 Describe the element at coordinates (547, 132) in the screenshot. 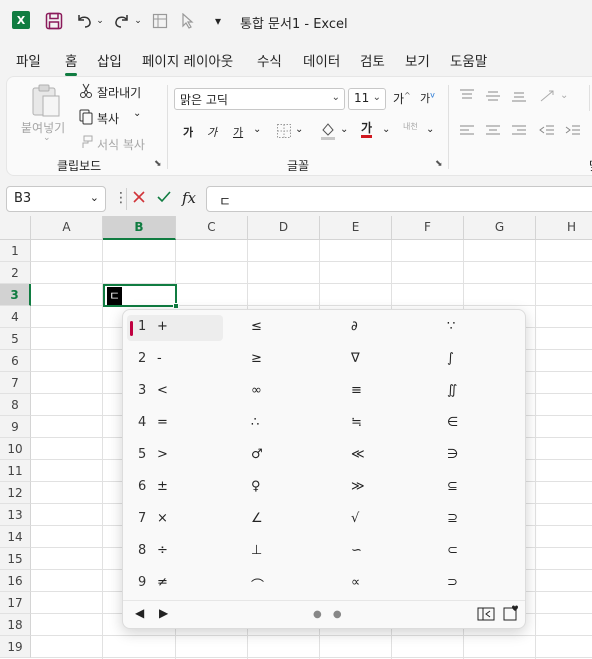

I see `decrease-indent-icon` at that location.